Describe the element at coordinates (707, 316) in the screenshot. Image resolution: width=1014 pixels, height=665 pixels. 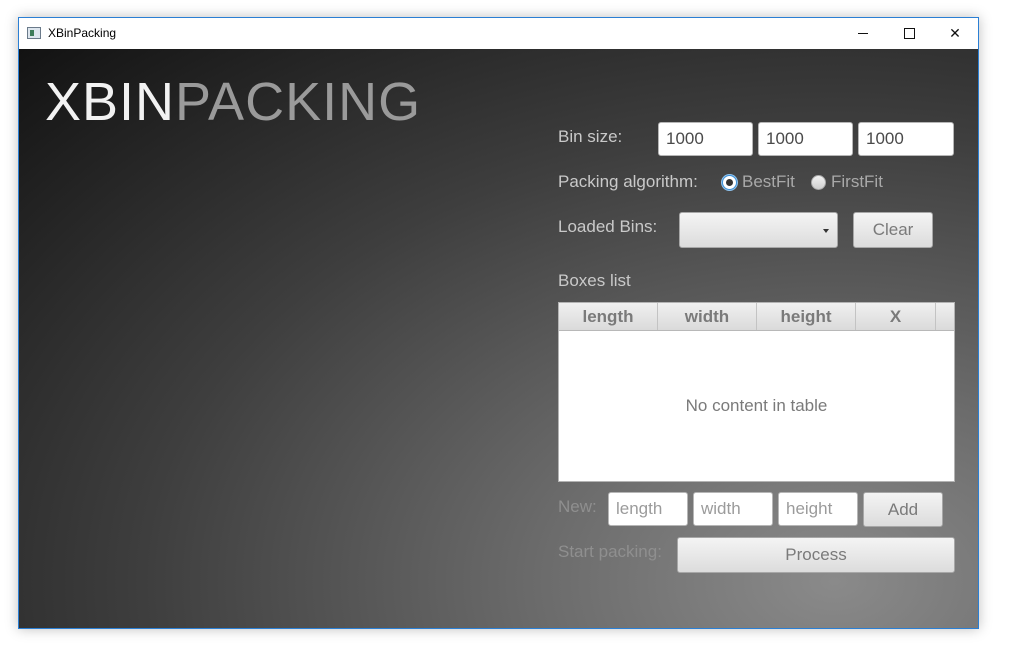
I see `column-header-width: width` at that location.